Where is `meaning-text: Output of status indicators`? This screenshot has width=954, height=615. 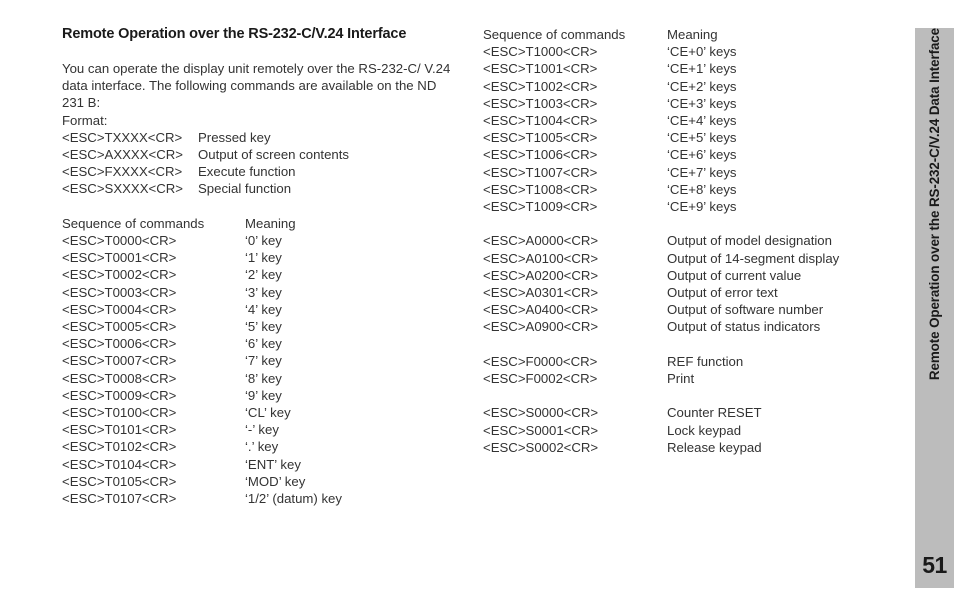 meaning-text: Output of status indicators is located at coordinates (744, 327).